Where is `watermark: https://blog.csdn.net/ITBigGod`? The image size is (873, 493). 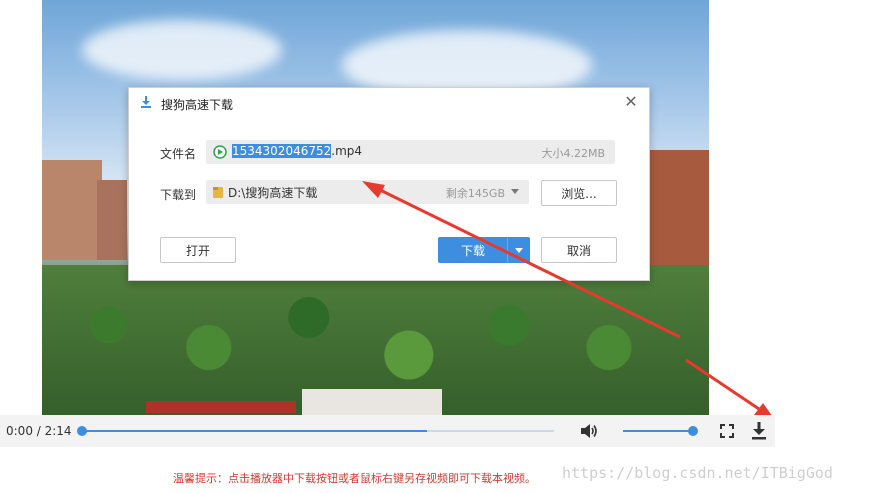
watermark: https://blog.csdn.net/ITBigGod is located at coordinates (697, 473).